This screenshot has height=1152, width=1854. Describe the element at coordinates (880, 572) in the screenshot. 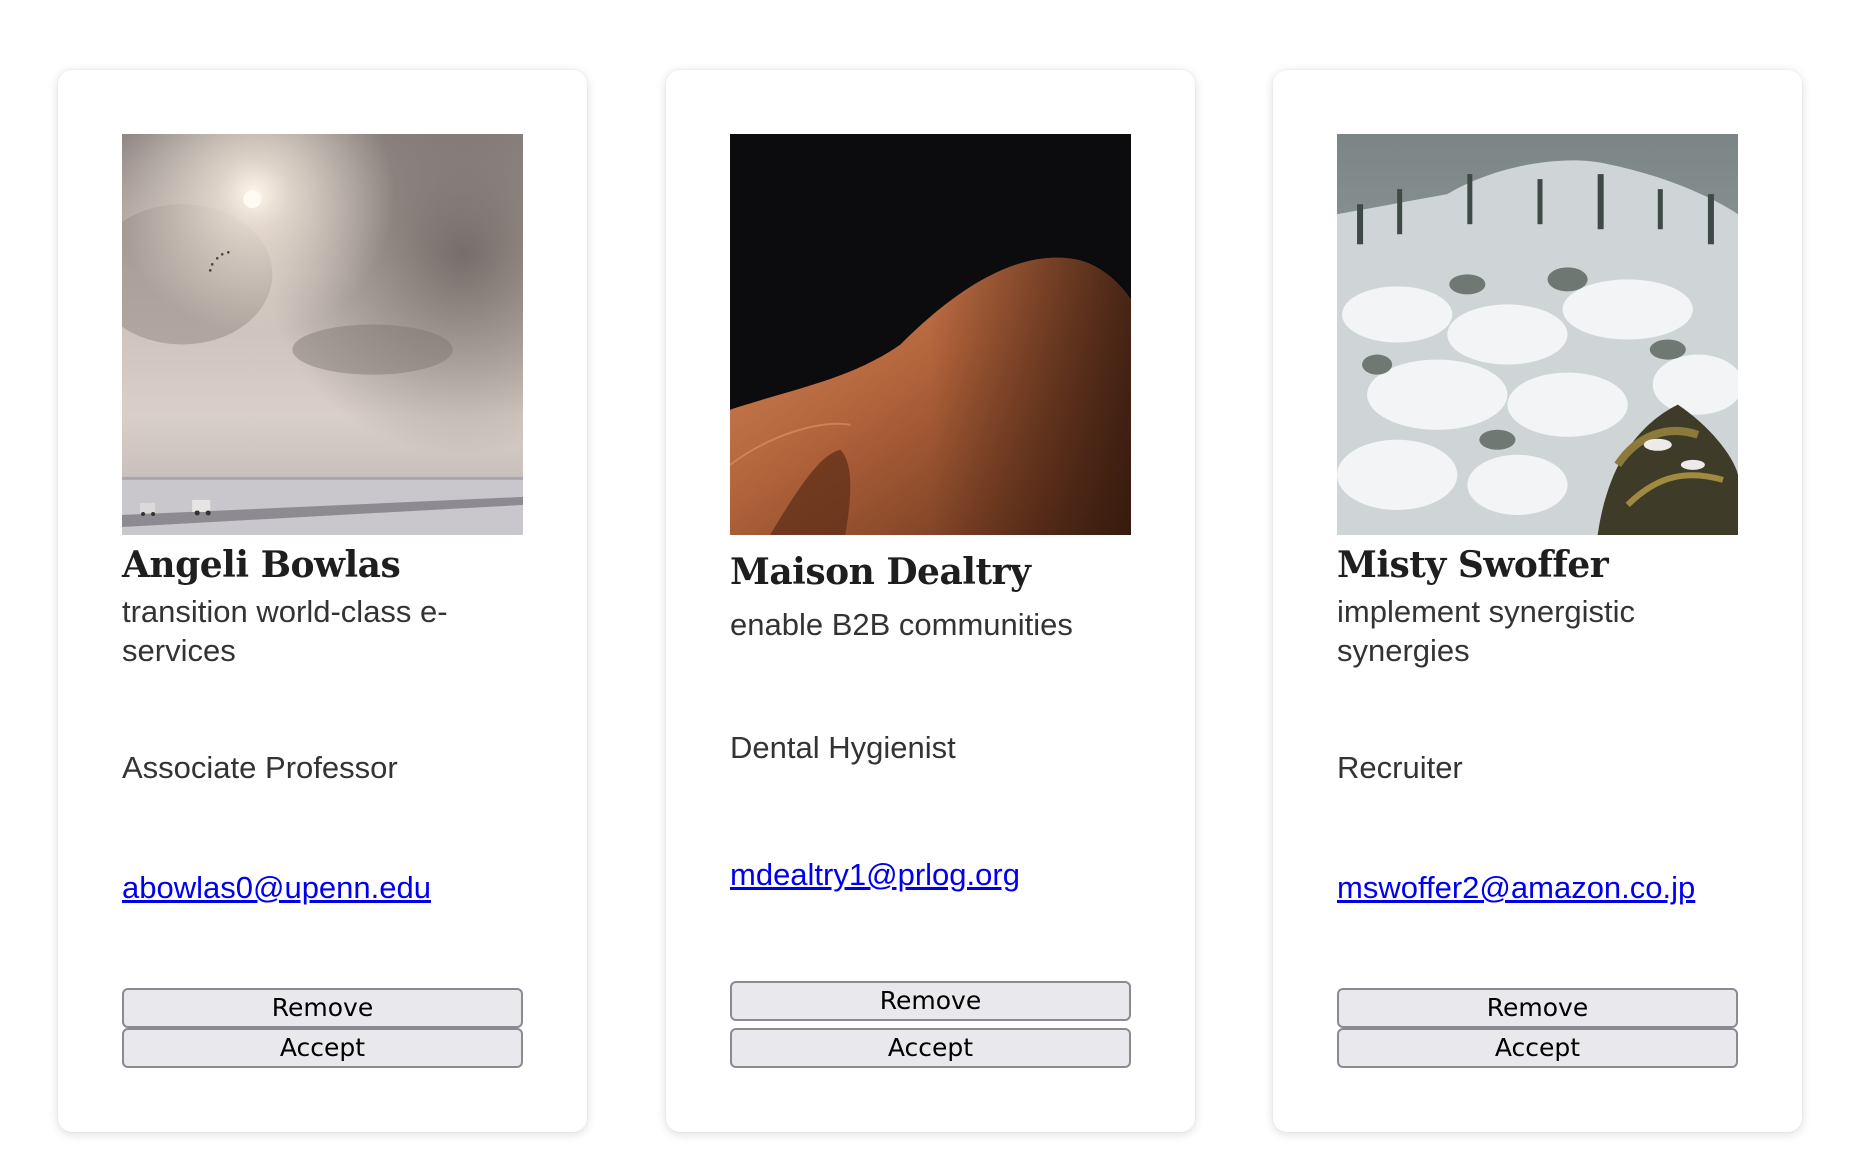

I see `profile-name: Maison Dealtry` at that location.